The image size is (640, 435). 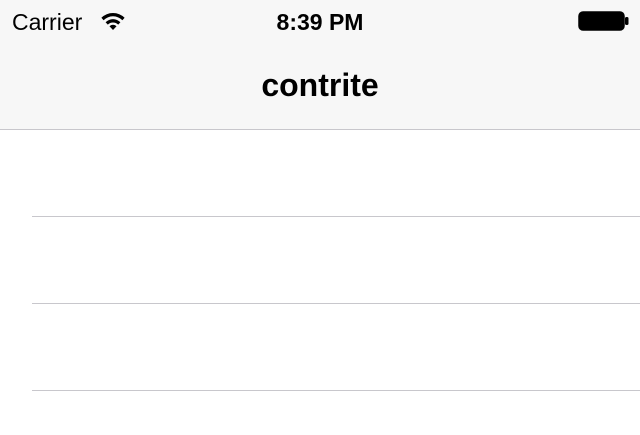 I want to click on status-bar: Carrier 8:39 PM, so click(x=320, y=20).